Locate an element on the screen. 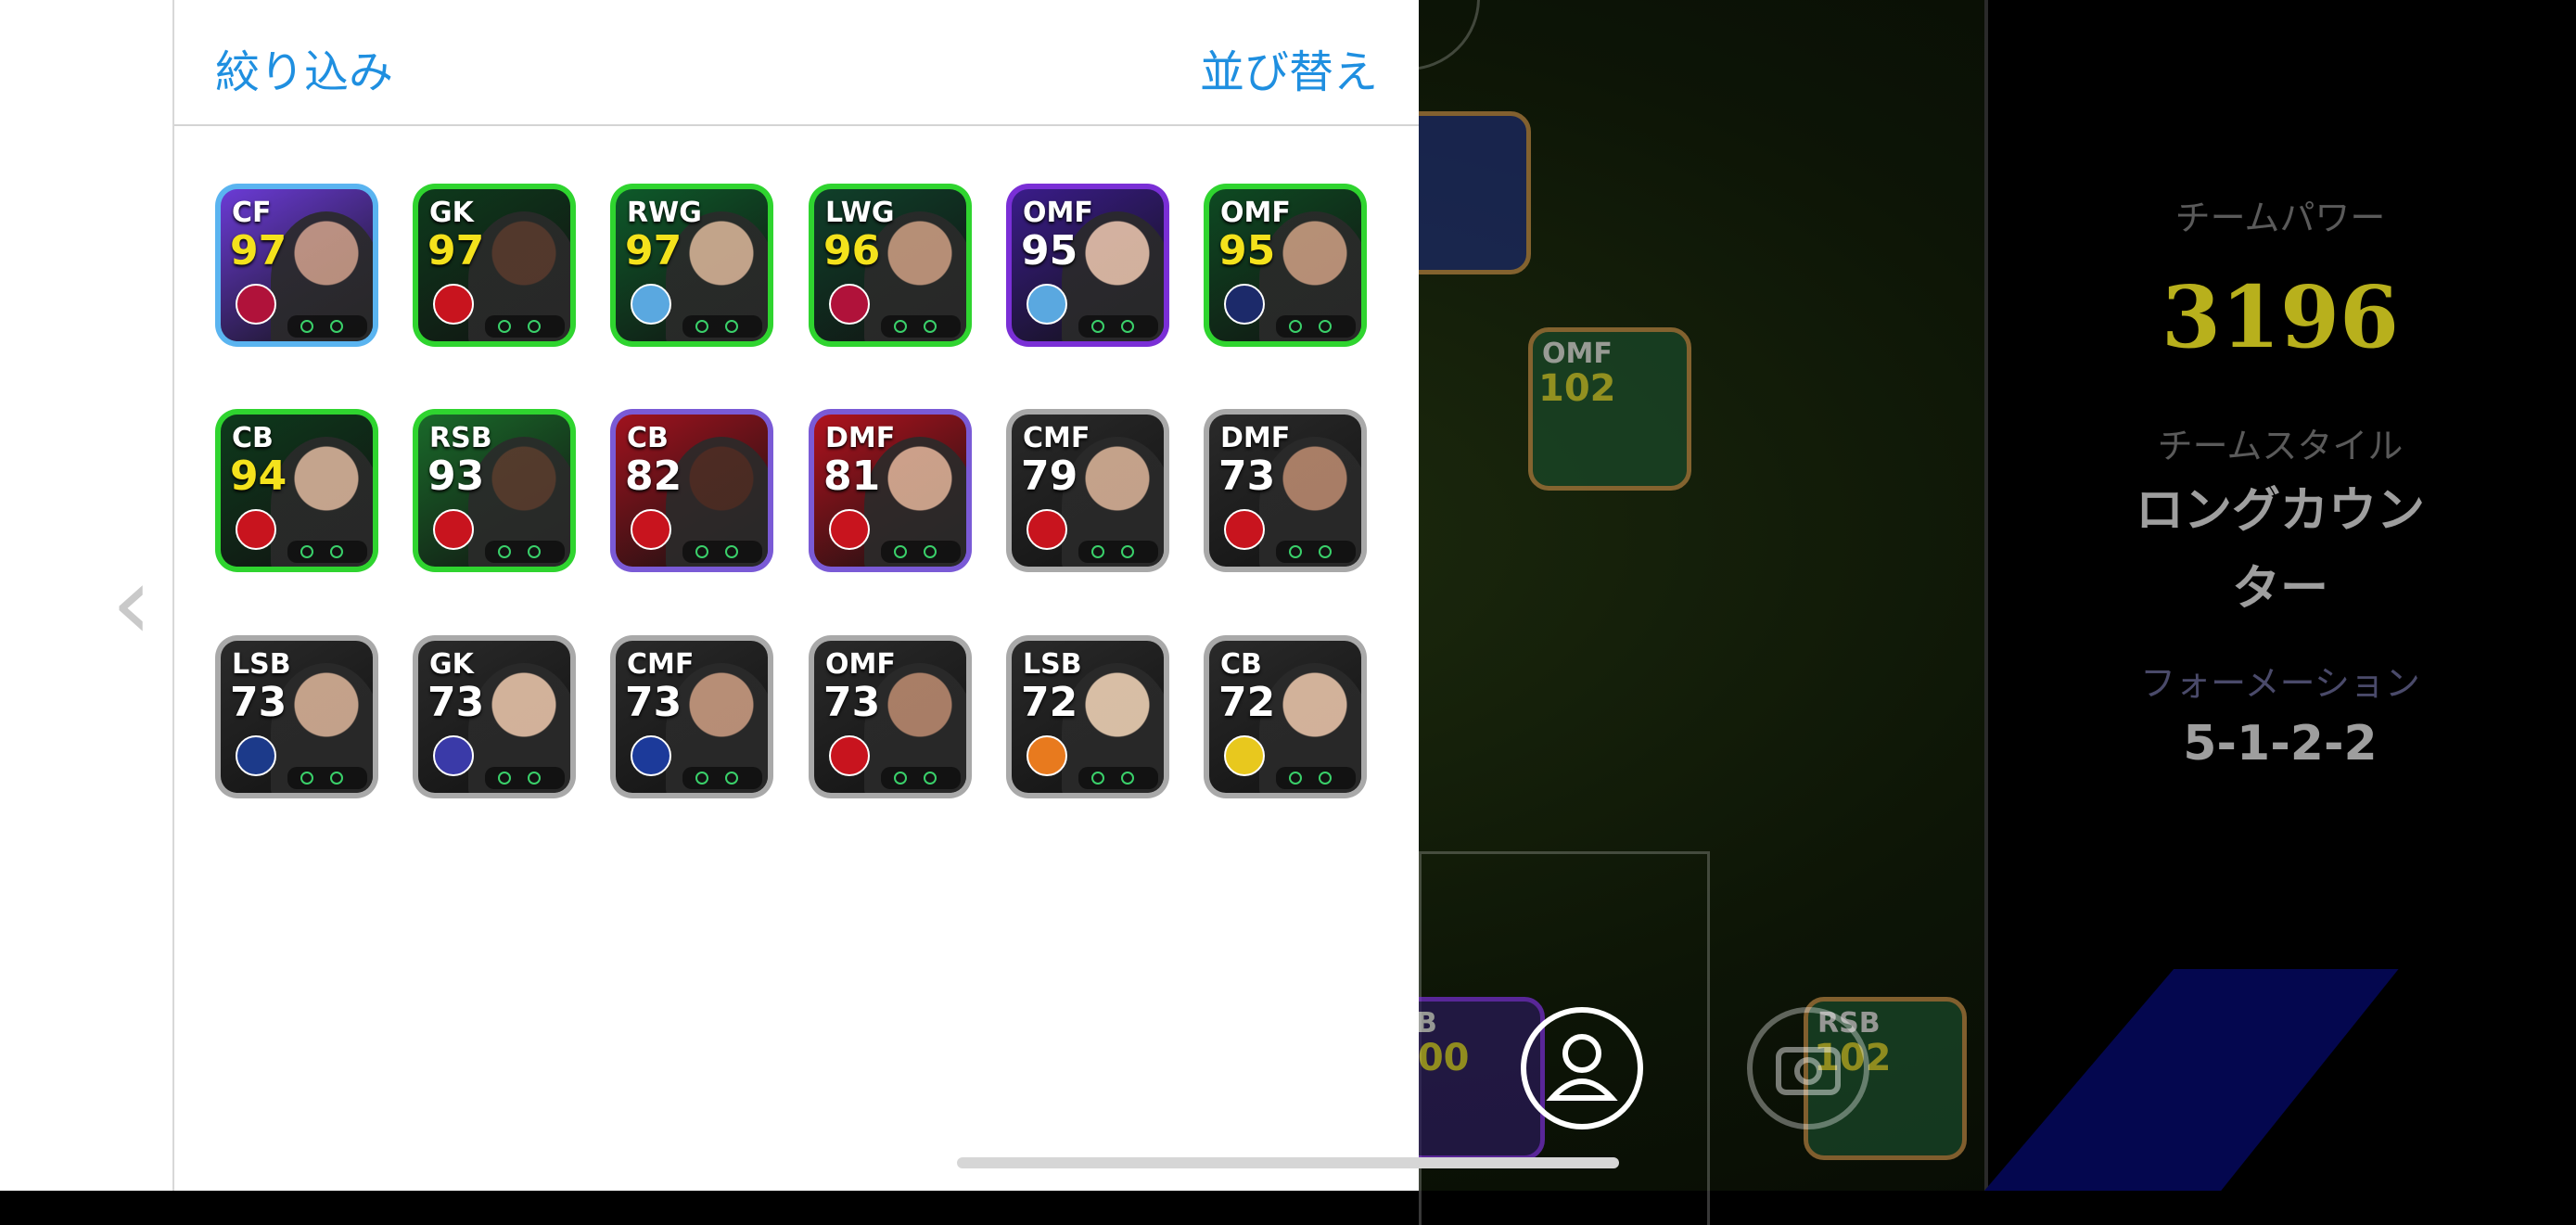  team-power-value: 3196 is located at coordinates (2280, 317).